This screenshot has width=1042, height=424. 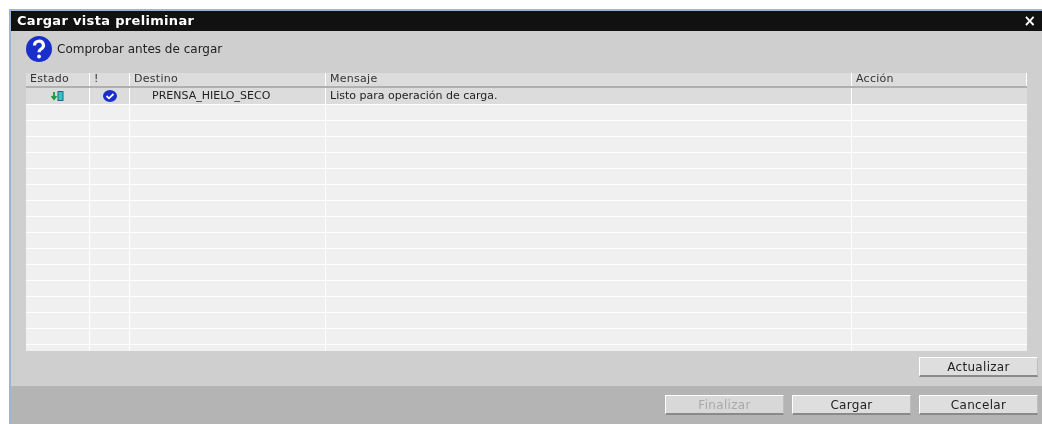 What do you see at coordinates (156, 80) in the screenshot?
I see `column-header: Destino` at bounding box center [156, 80].